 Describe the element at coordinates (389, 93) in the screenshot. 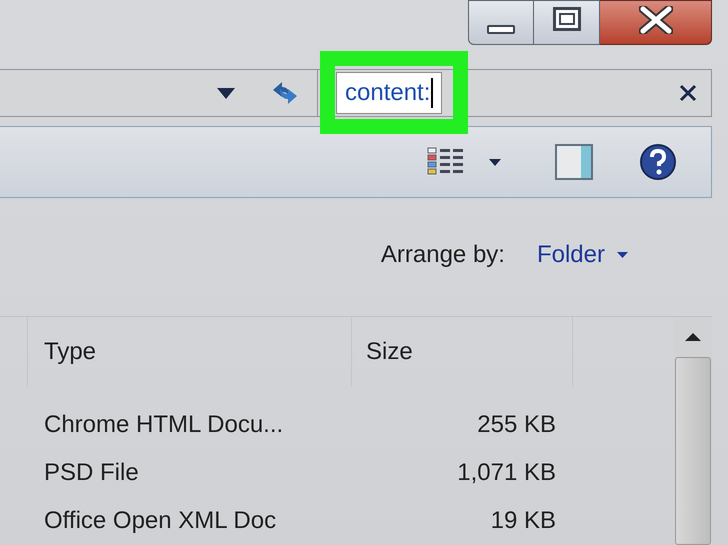

I see `search-text: content:` at that location.